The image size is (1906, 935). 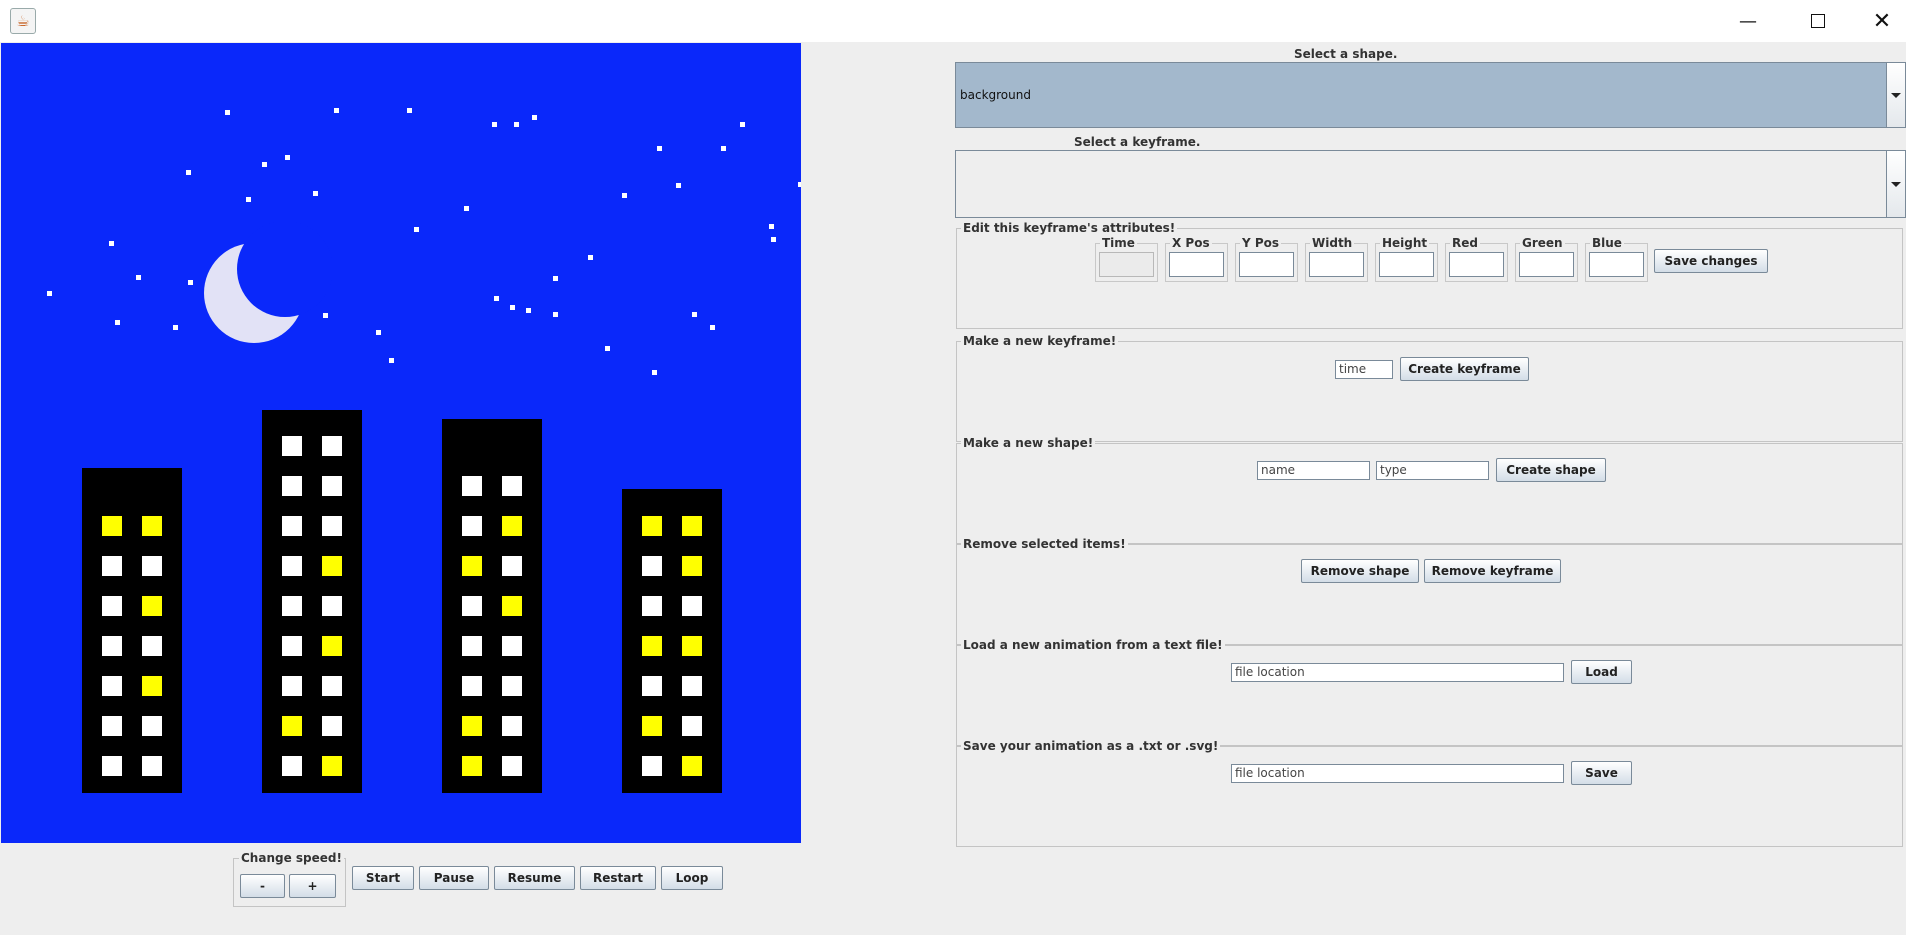 I want to click on shape-name-input: name, so click(x=1313, y=470).